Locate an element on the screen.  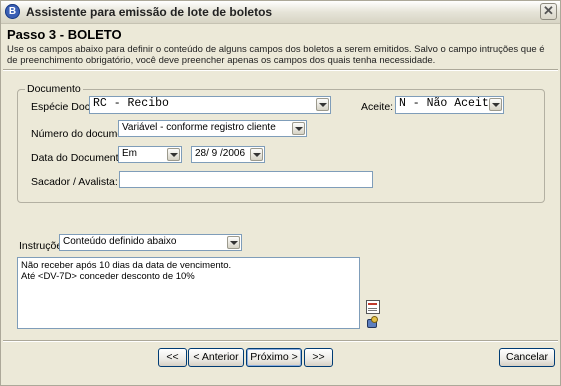
documento-group-label: Documento is located at coordinates (54, 89).